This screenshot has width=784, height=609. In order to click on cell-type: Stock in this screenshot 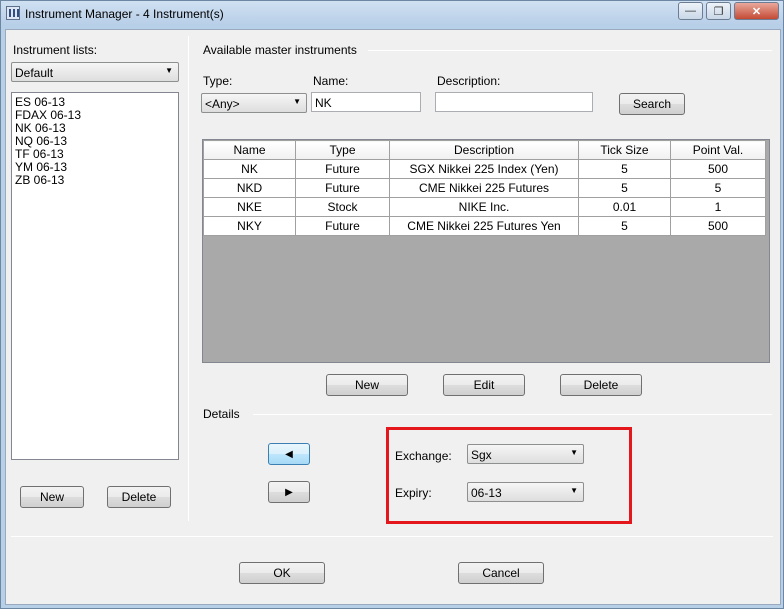, I will do `click(342, 207)`.